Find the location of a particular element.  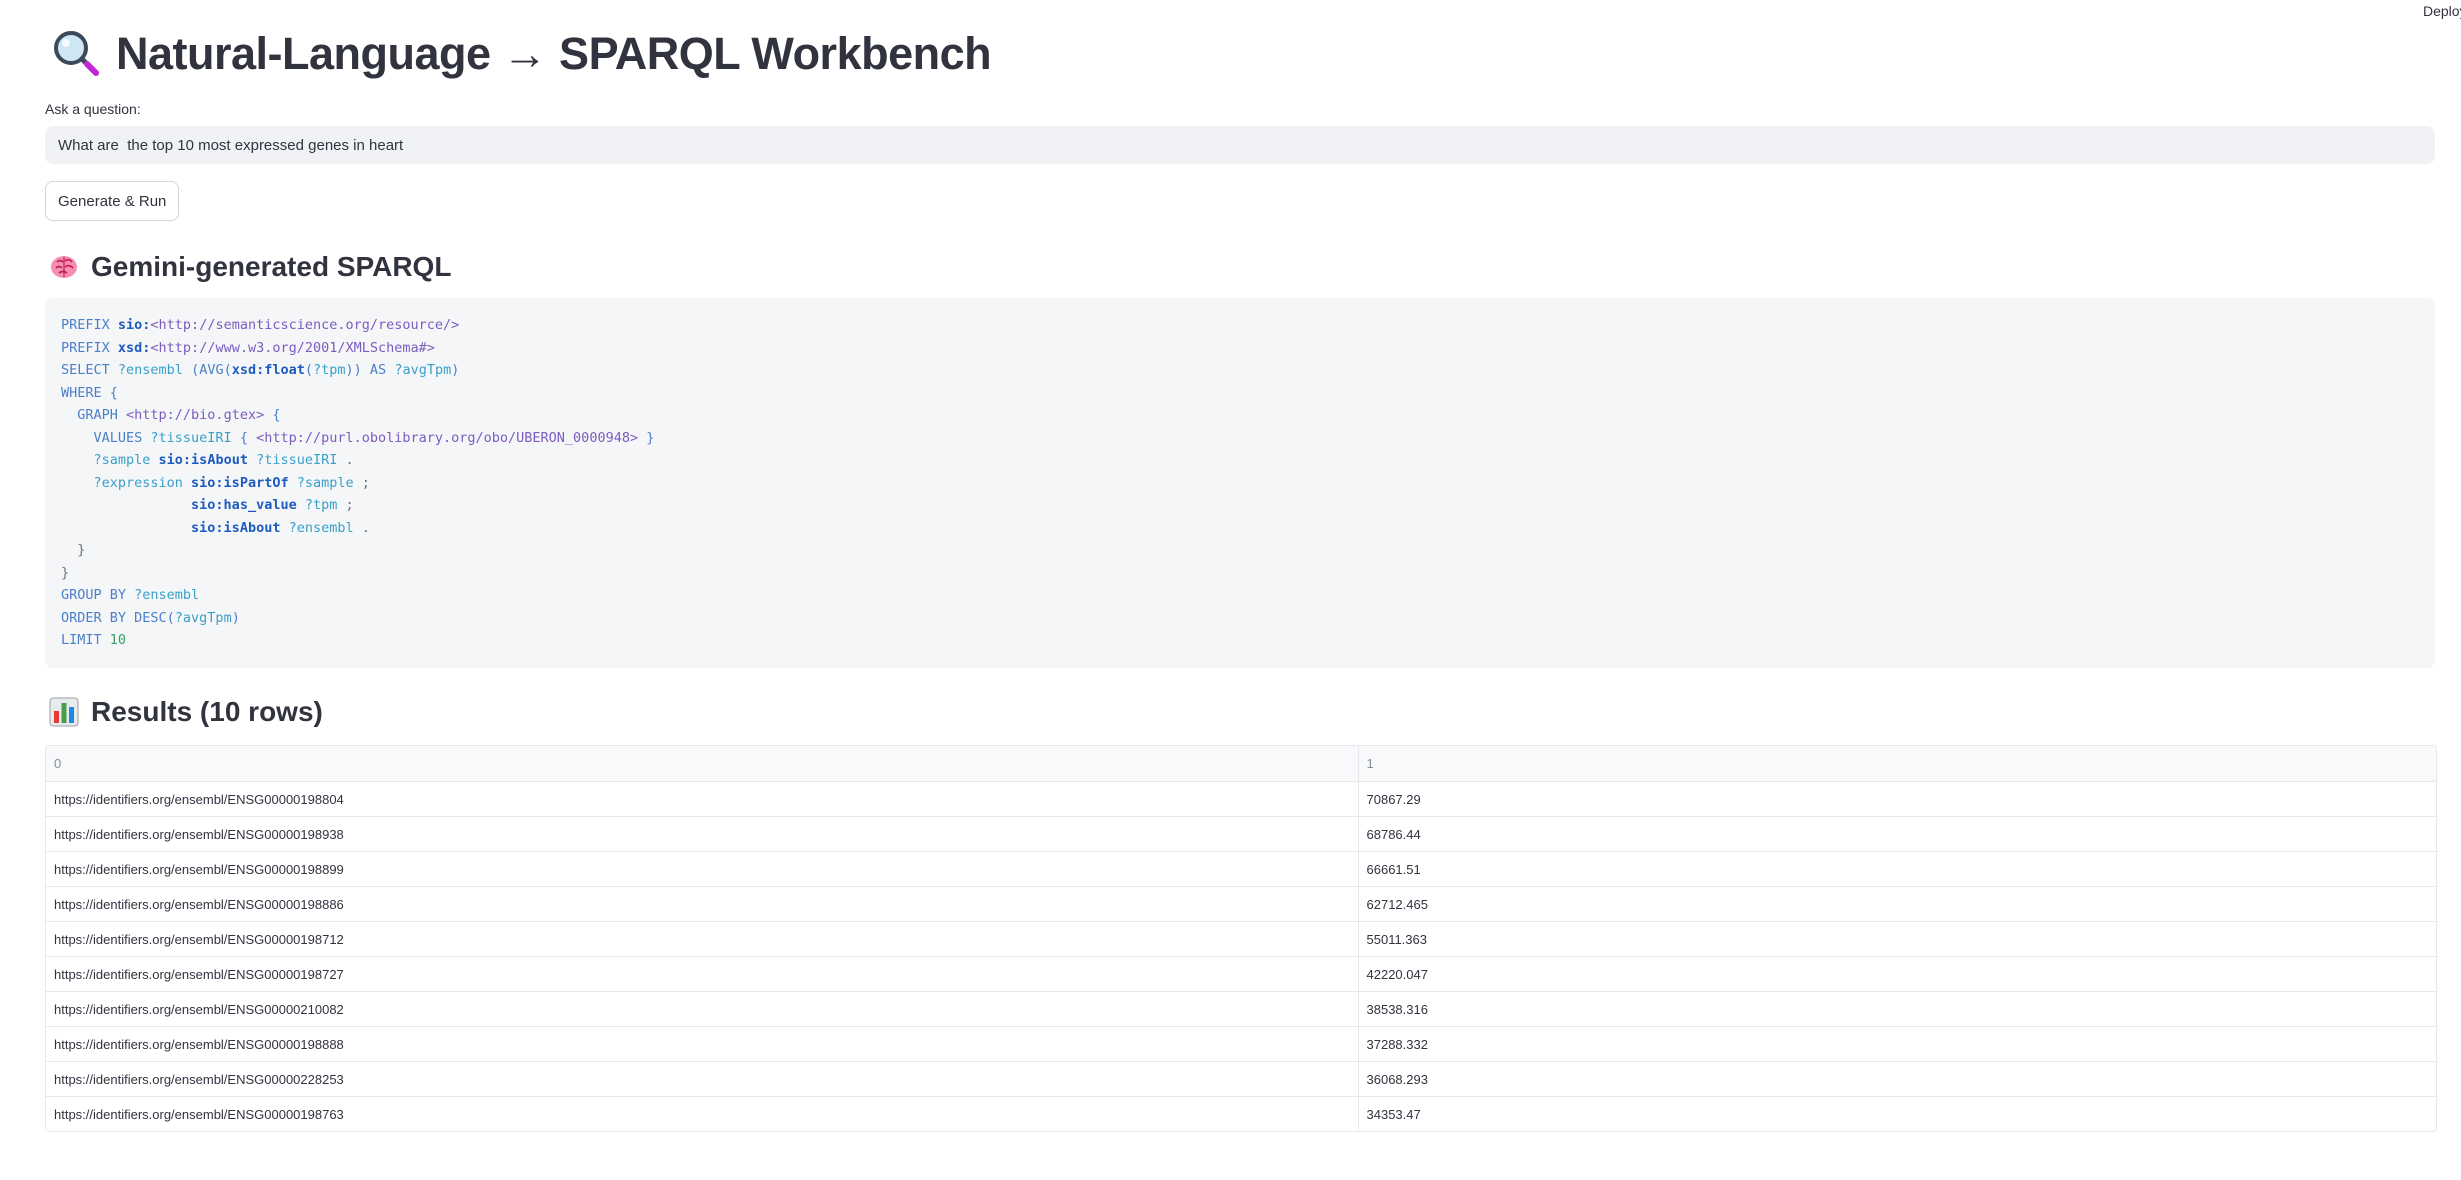

sparql-heading: Gemini-generated SPARQL is located at coordinates (250, 267).